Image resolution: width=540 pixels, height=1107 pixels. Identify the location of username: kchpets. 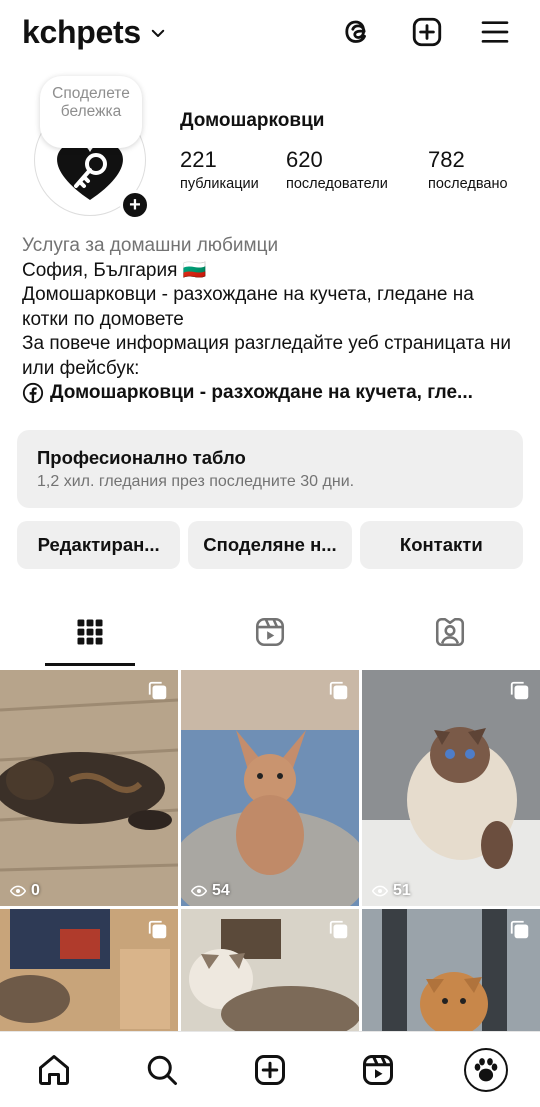
(81, 32).